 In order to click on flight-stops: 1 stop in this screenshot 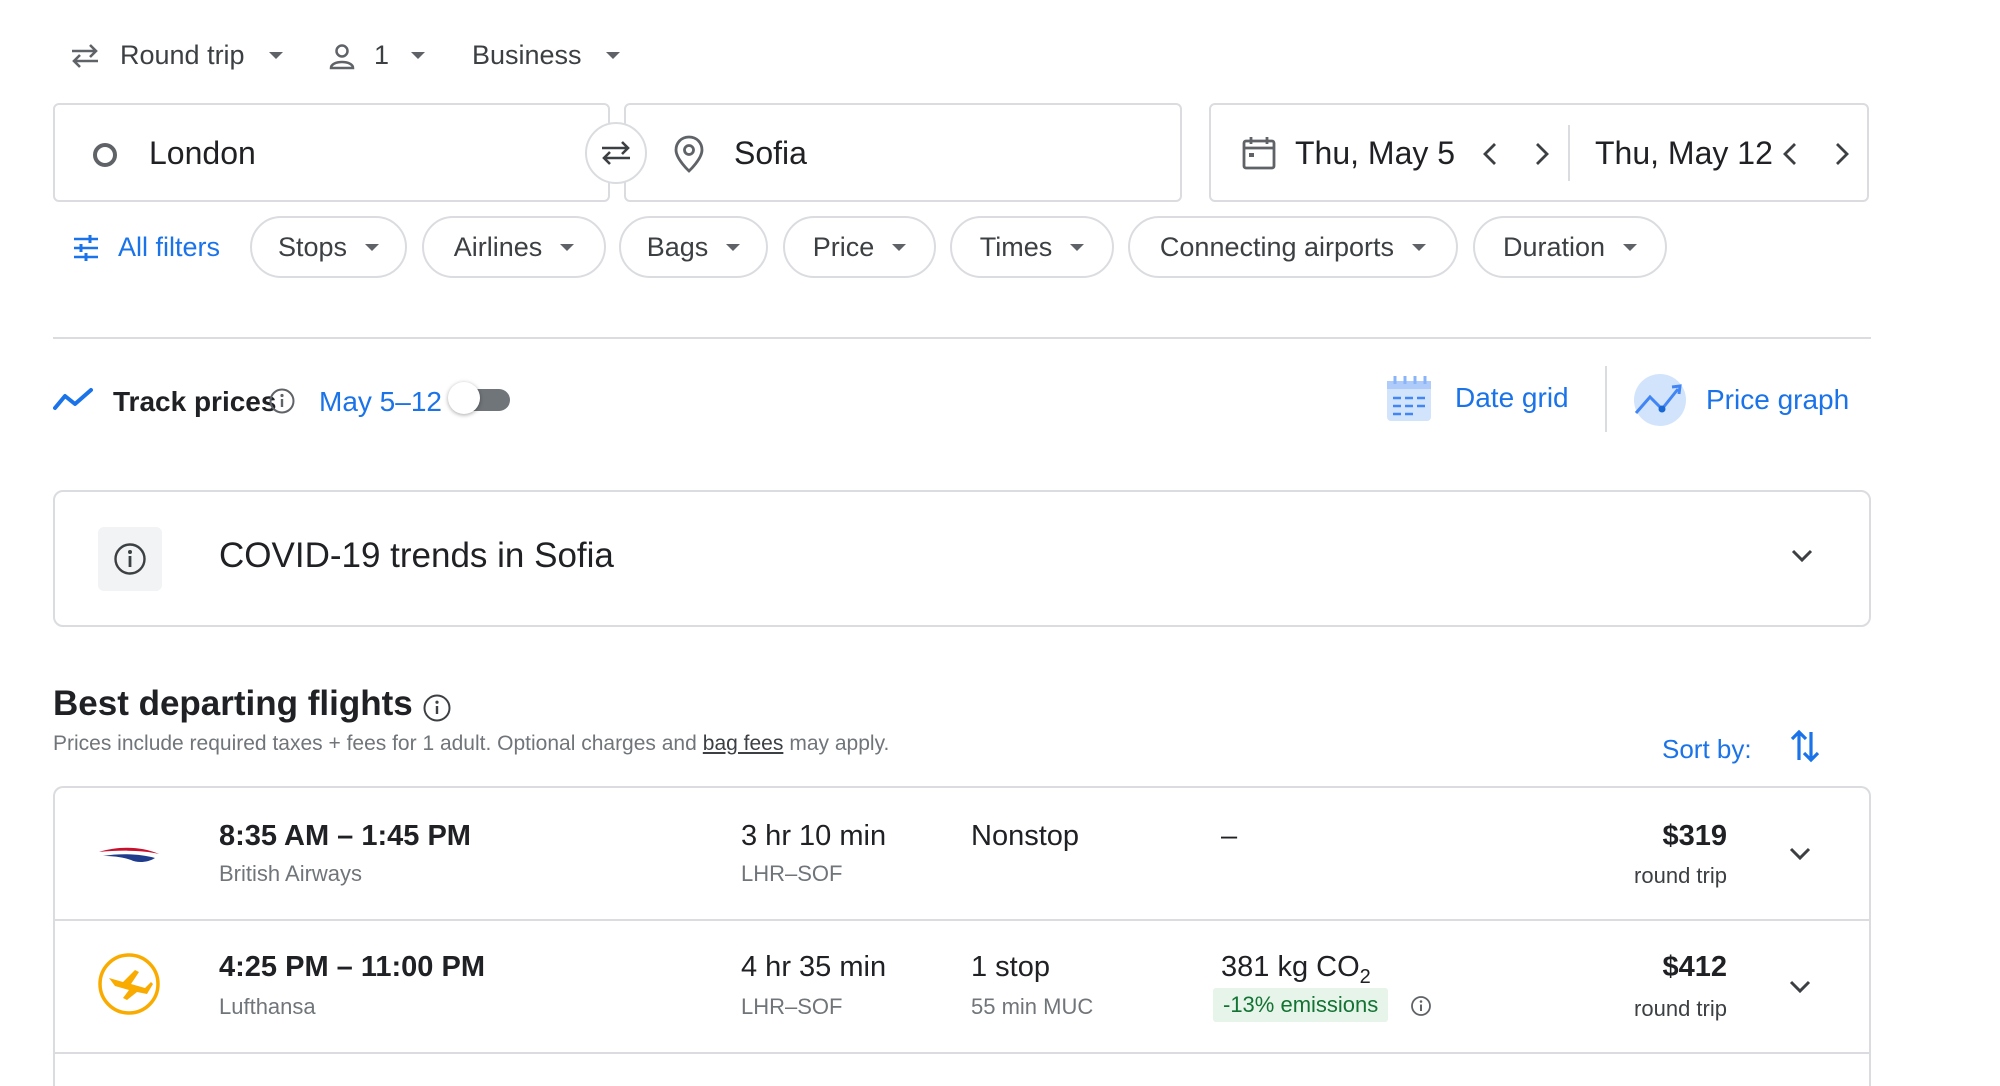, I will do `click(1010, 967)`.